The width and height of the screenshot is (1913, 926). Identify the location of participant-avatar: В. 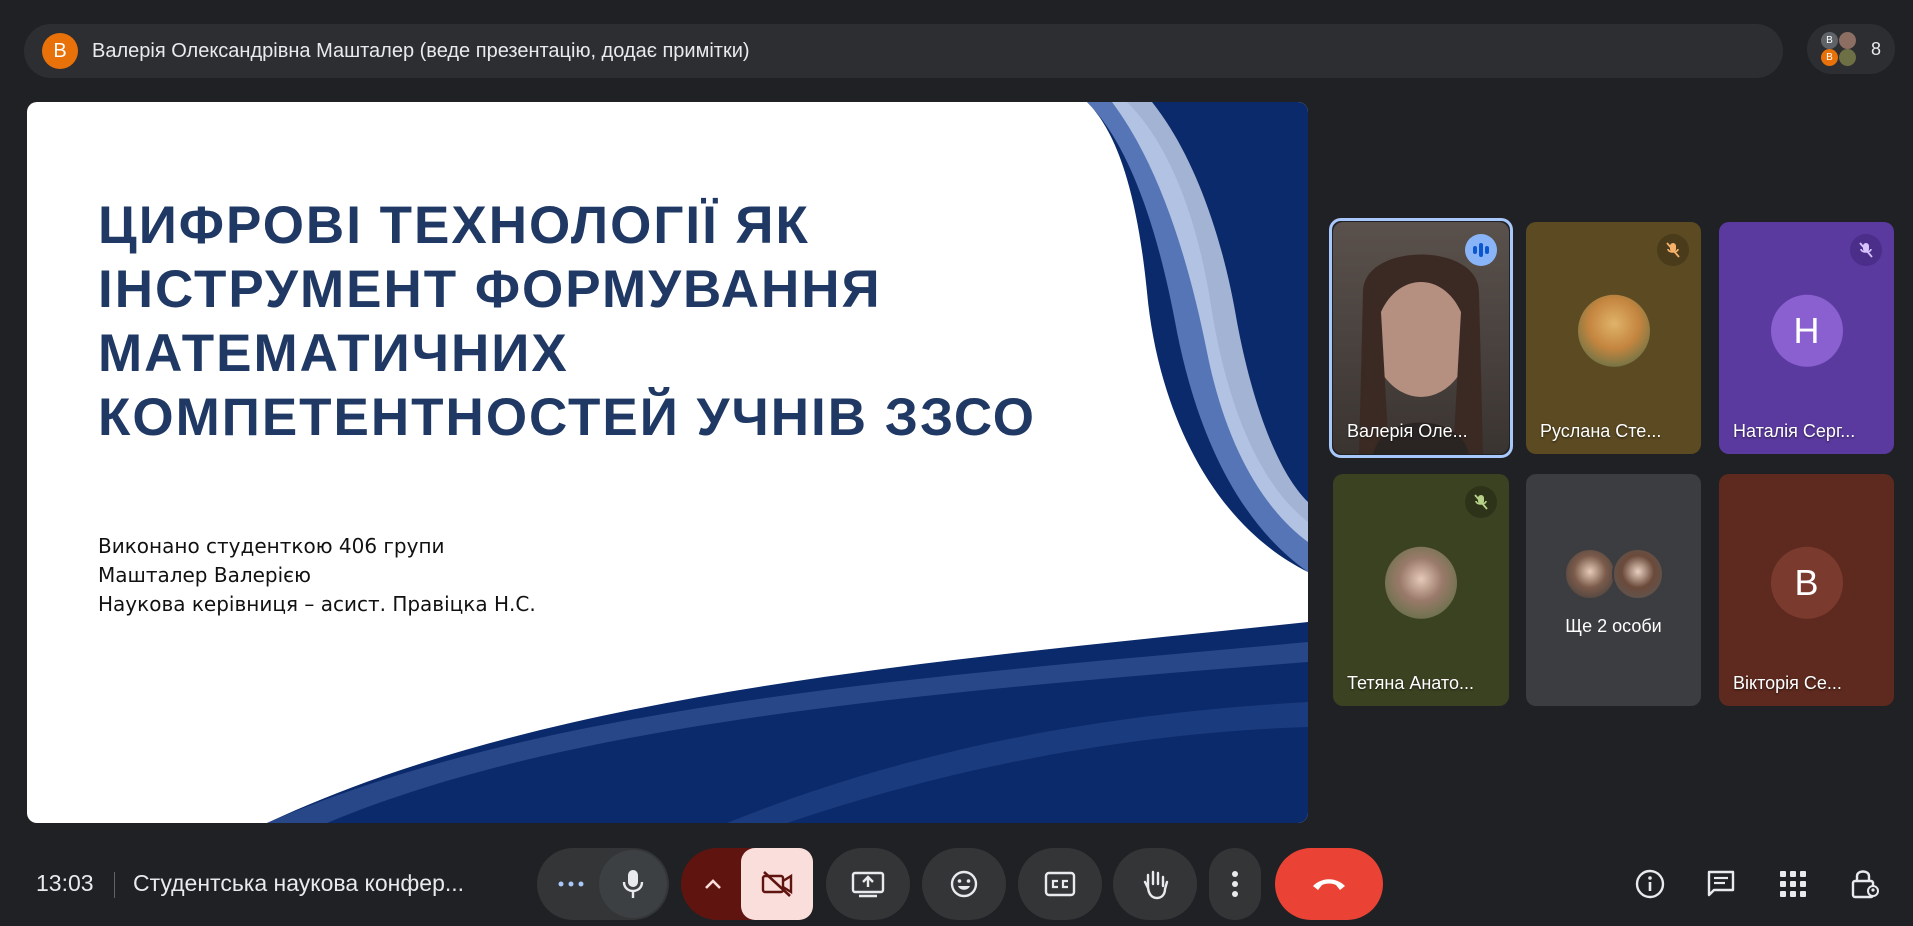
(1806, 582).